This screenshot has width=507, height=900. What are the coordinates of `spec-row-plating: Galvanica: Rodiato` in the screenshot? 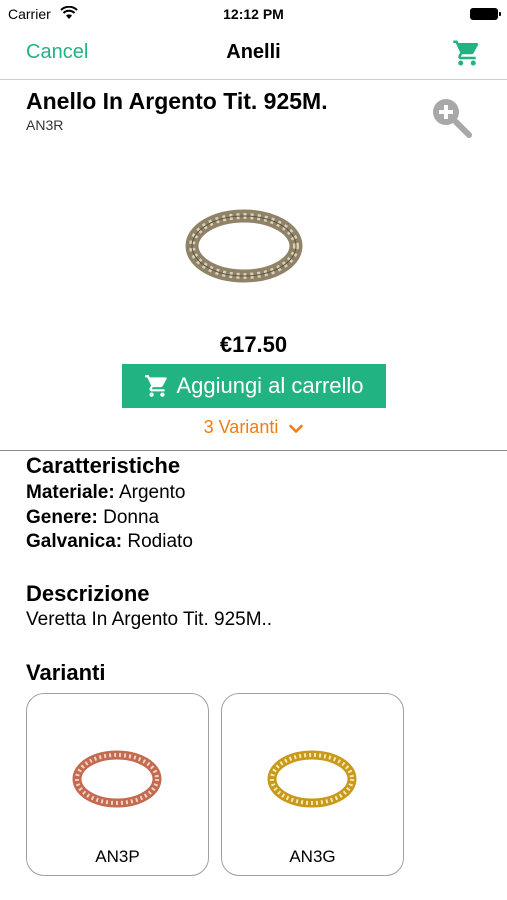 It's located at (109, 542).